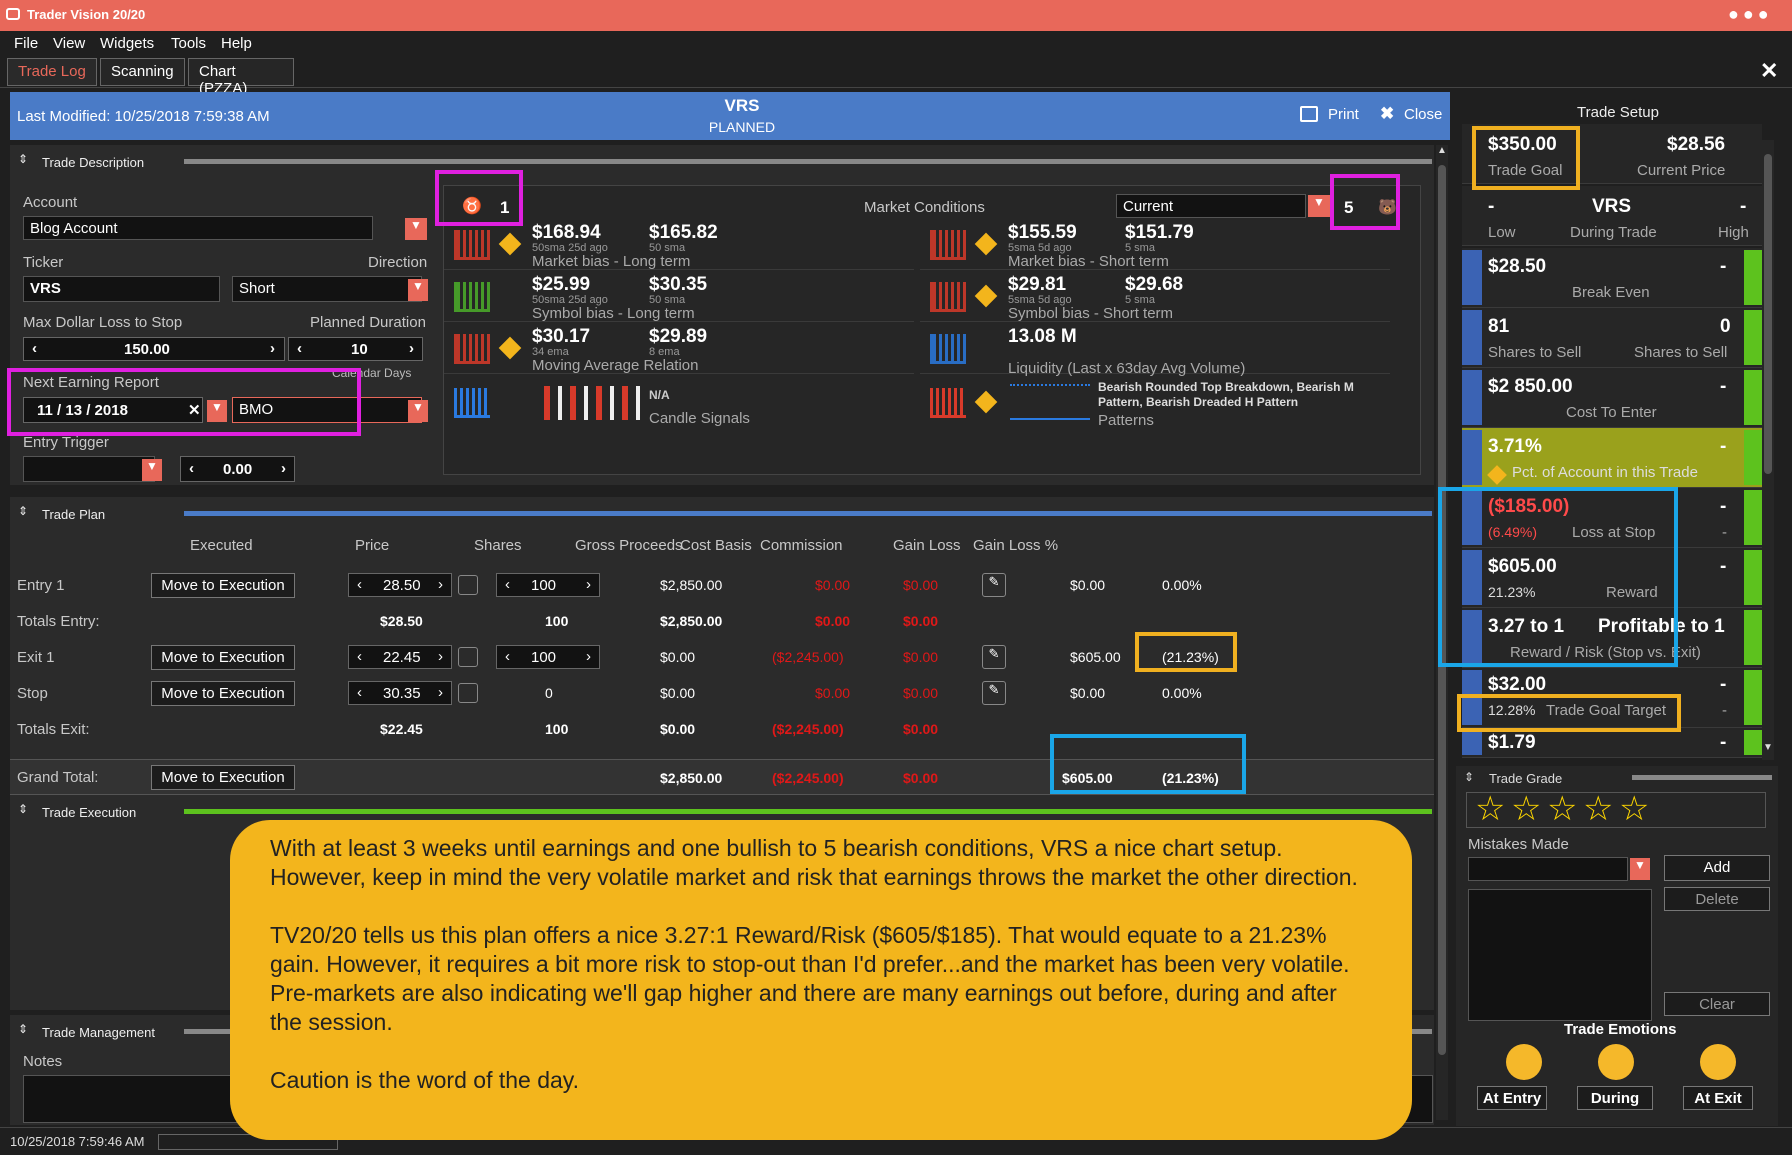 The image size is (1792, 1155). Describe the element at coordinates (237, 469) in the screenshot. I see `entry-trigger-stepper: ‹ 0.00 ›` at that location.